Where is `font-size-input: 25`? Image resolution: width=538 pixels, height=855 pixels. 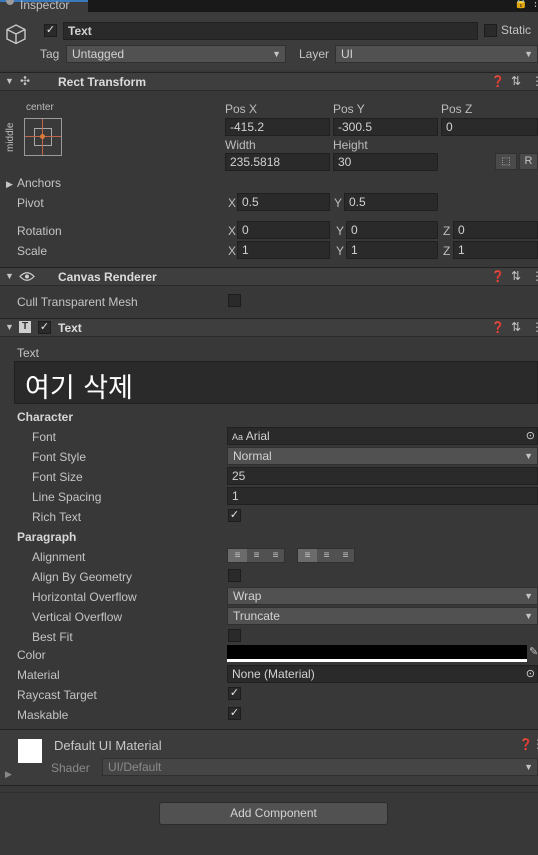 font-size-input: 25 is located at coordinates (382, 476).